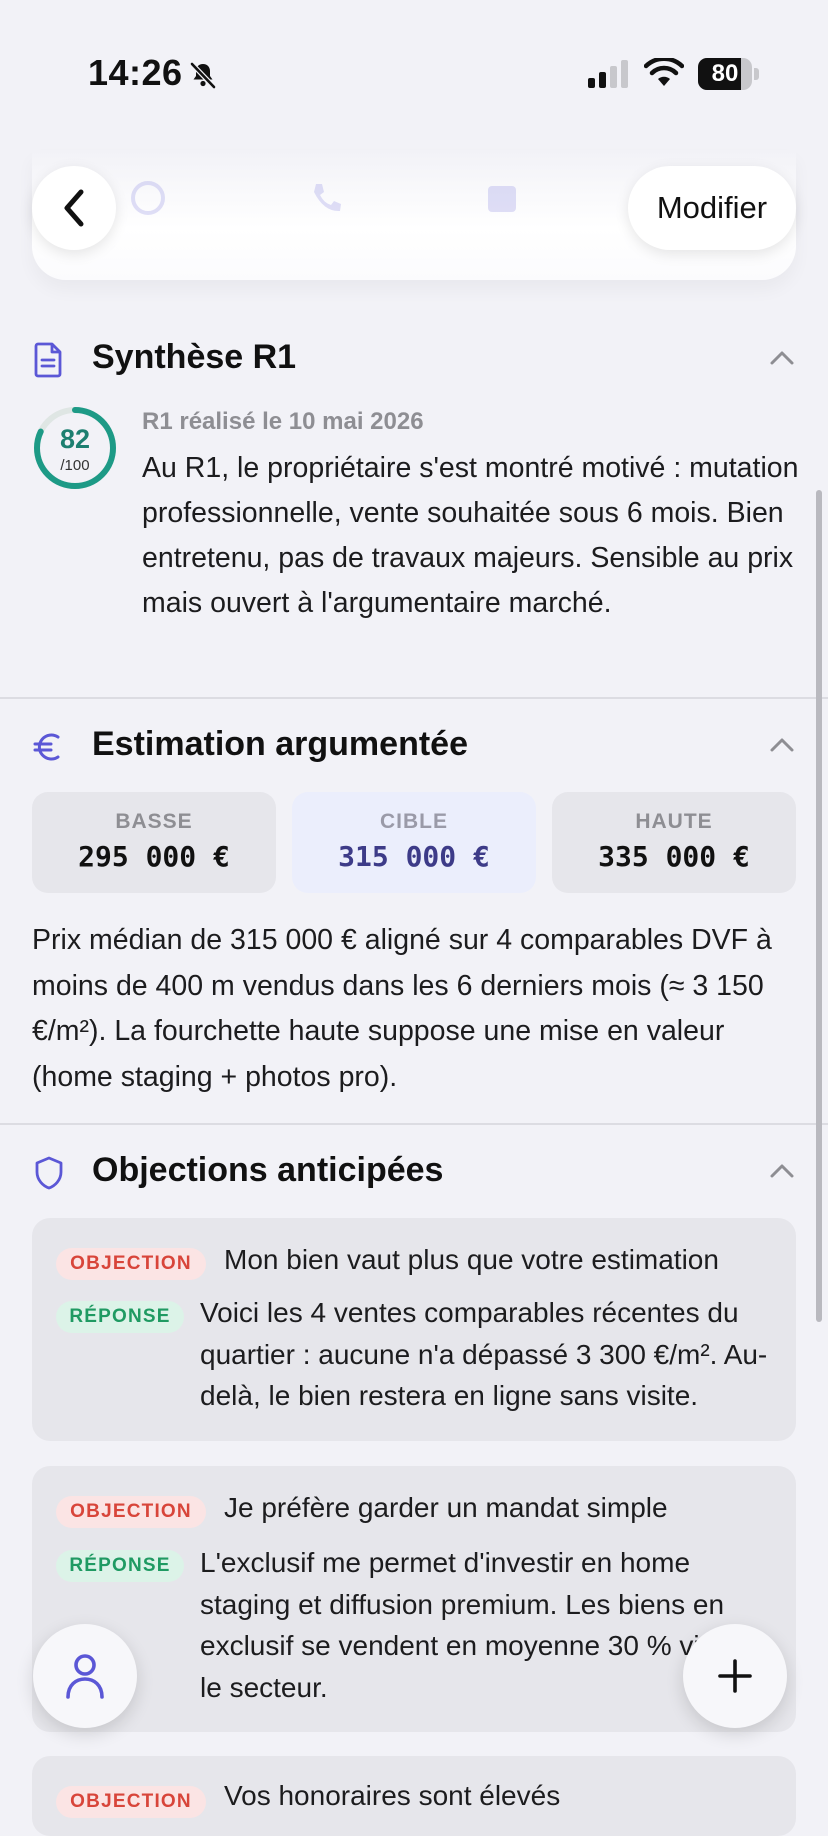 The width and height of the screenshot is (828, 1836). I want to click on cellular-signal-icon, so click(608, 74).